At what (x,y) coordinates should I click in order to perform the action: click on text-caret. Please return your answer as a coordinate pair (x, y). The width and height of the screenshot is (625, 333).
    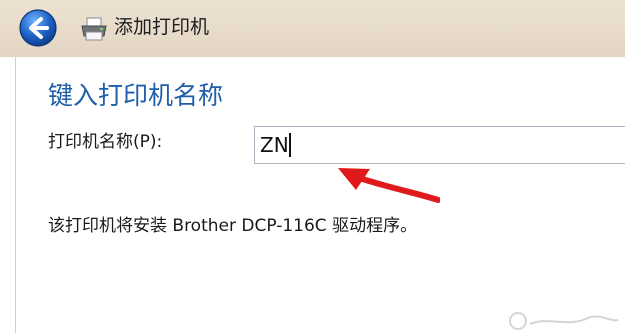
    Looking at the image, I should click on (290, 145).